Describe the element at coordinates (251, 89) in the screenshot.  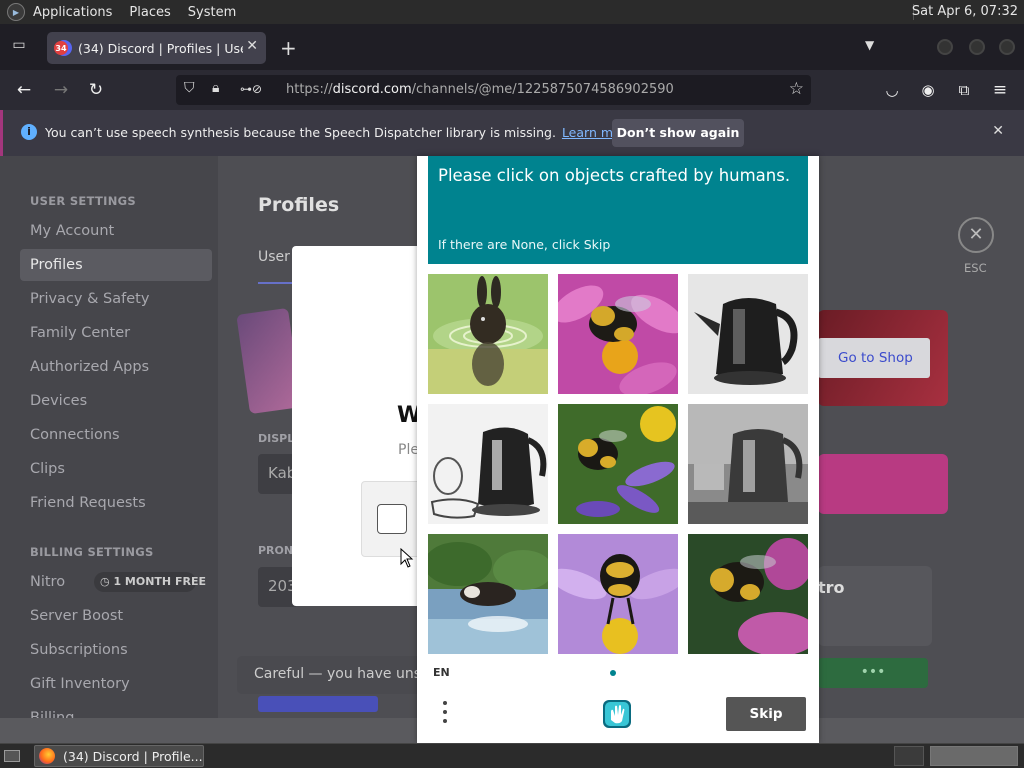
I see `permissions-icon: ⊶⊘` at that location.